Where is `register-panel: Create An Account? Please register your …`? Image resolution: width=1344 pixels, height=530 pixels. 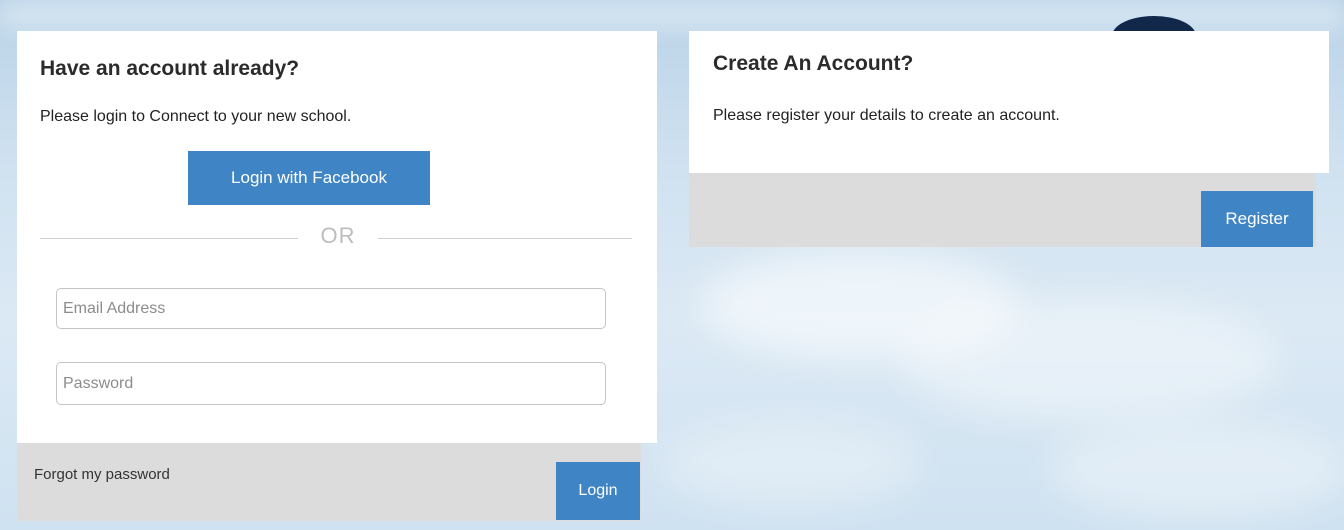 register-panel: Create An Account? Please register your … is located at coordinates (1009, 102).